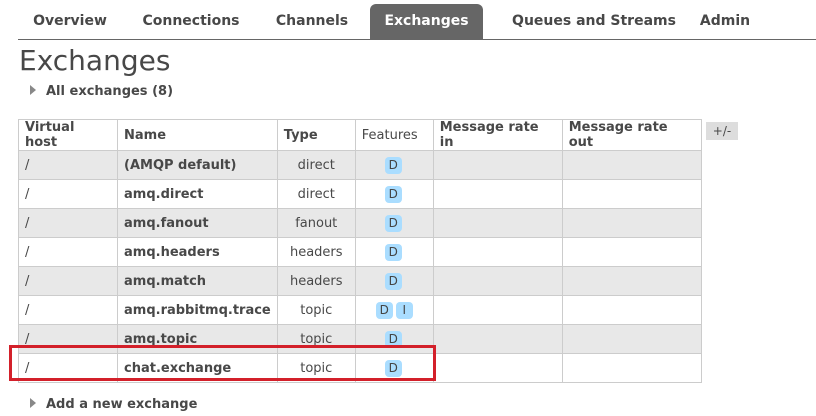 The image size is (816, 416). I want to click on exchange-name-link: (AMQP default), so click(197, 165).